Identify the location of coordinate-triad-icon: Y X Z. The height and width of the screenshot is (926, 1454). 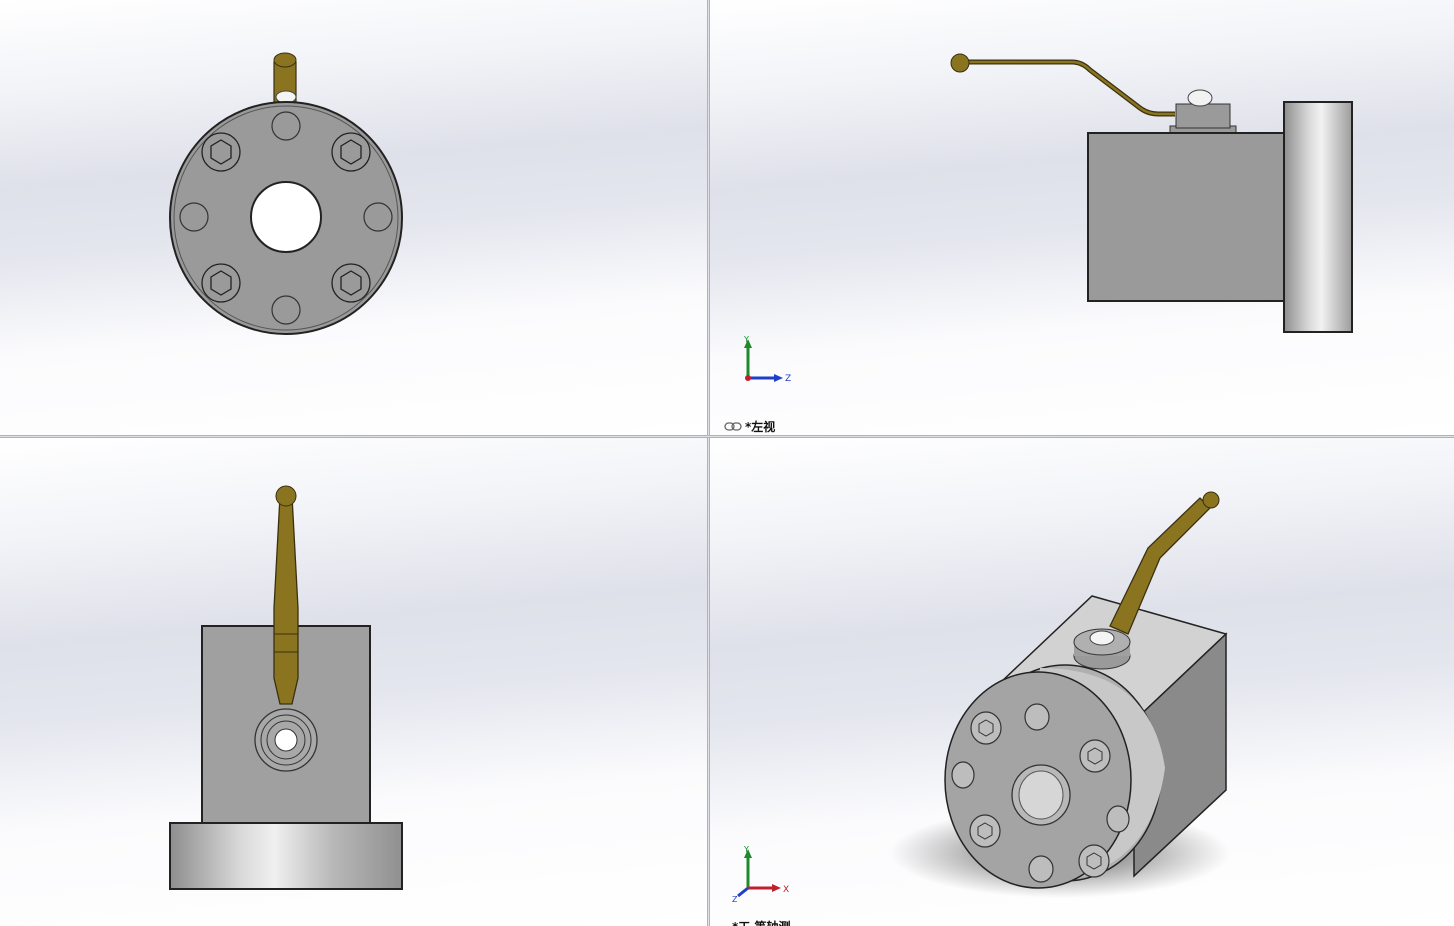
(760, 874).